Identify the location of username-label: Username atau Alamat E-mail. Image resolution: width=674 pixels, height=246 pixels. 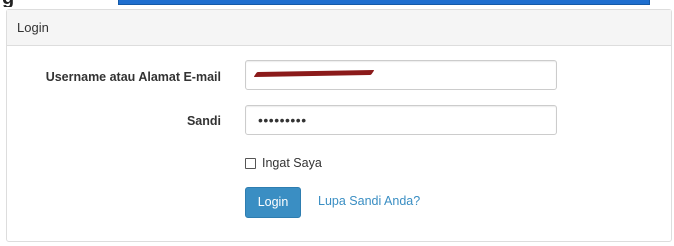
(133, 77).